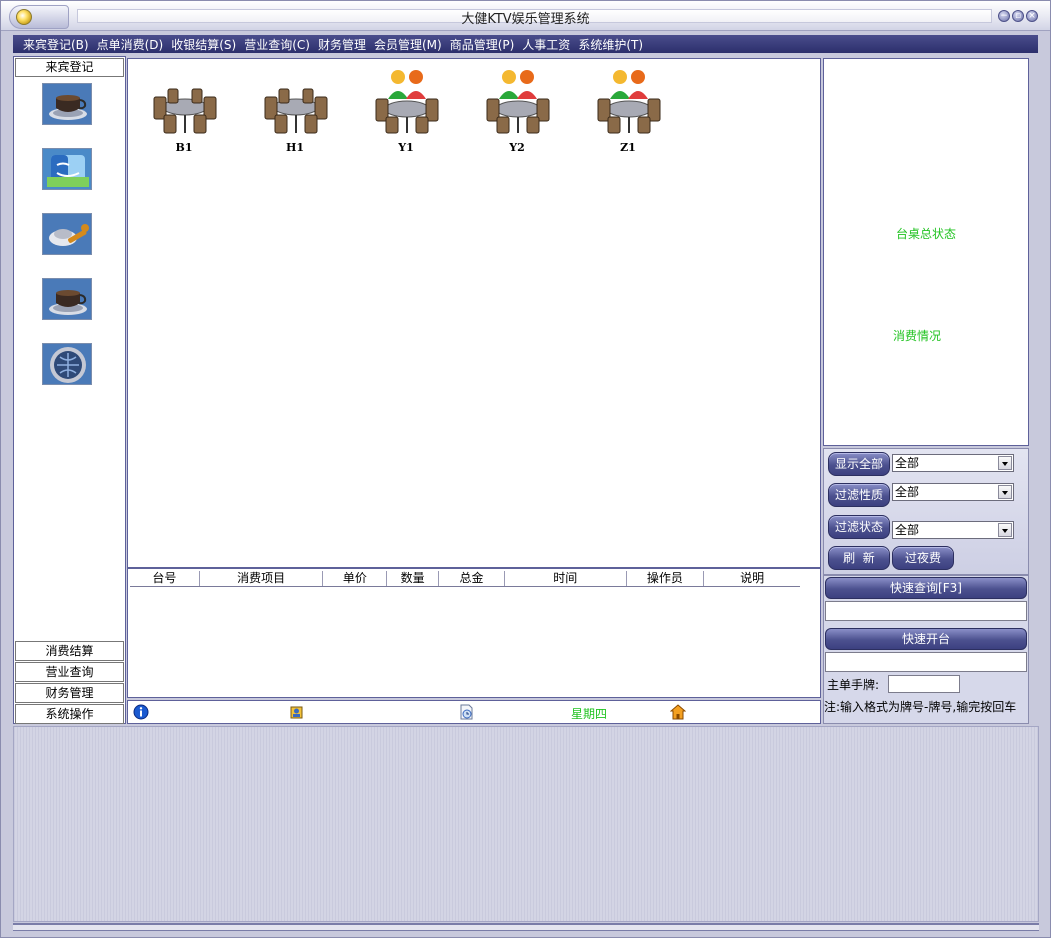  Describe the element at coordinates (69, 693) in the screenshot. I see `nav-footer-finance: 财务管理` at that location.